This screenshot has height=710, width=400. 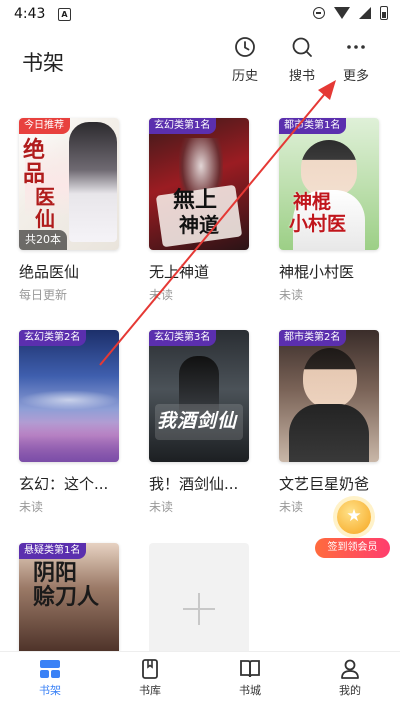 I want to click on book-count-badge: 共20本, so click(x=43, y=240).